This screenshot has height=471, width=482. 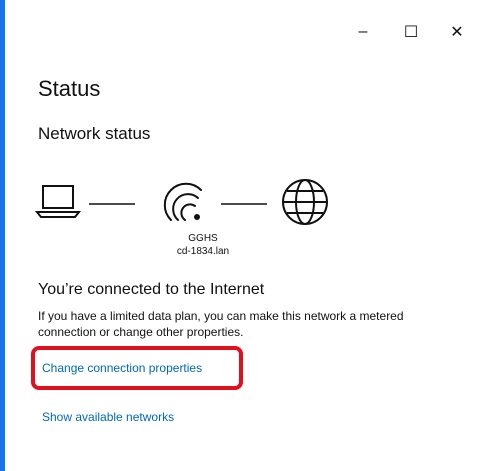 I want to click on minimize-button: –, so click(x=363, y=32).